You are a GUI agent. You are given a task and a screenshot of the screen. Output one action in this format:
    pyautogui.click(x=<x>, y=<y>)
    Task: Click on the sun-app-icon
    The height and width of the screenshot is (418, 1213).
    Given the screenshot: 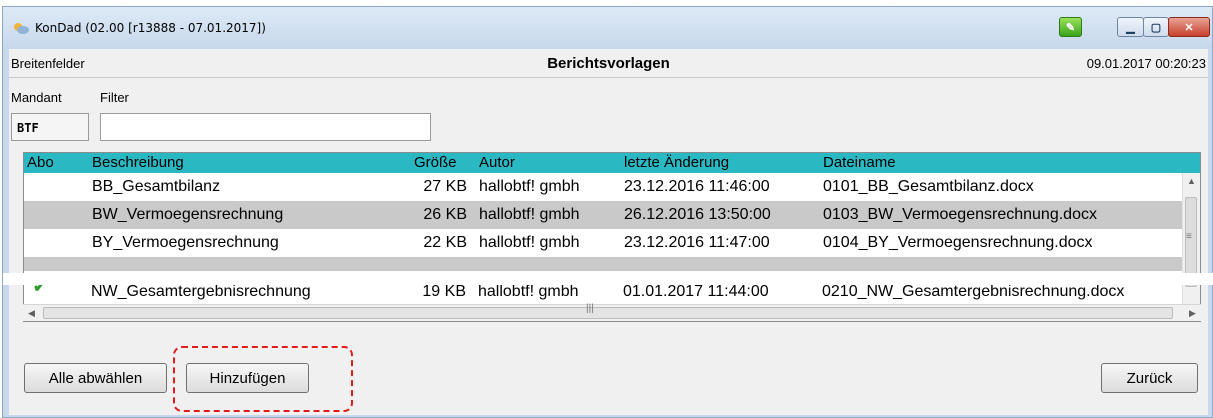 What is the action you would take?
    pyautogui.click(x=21, y=28)
    